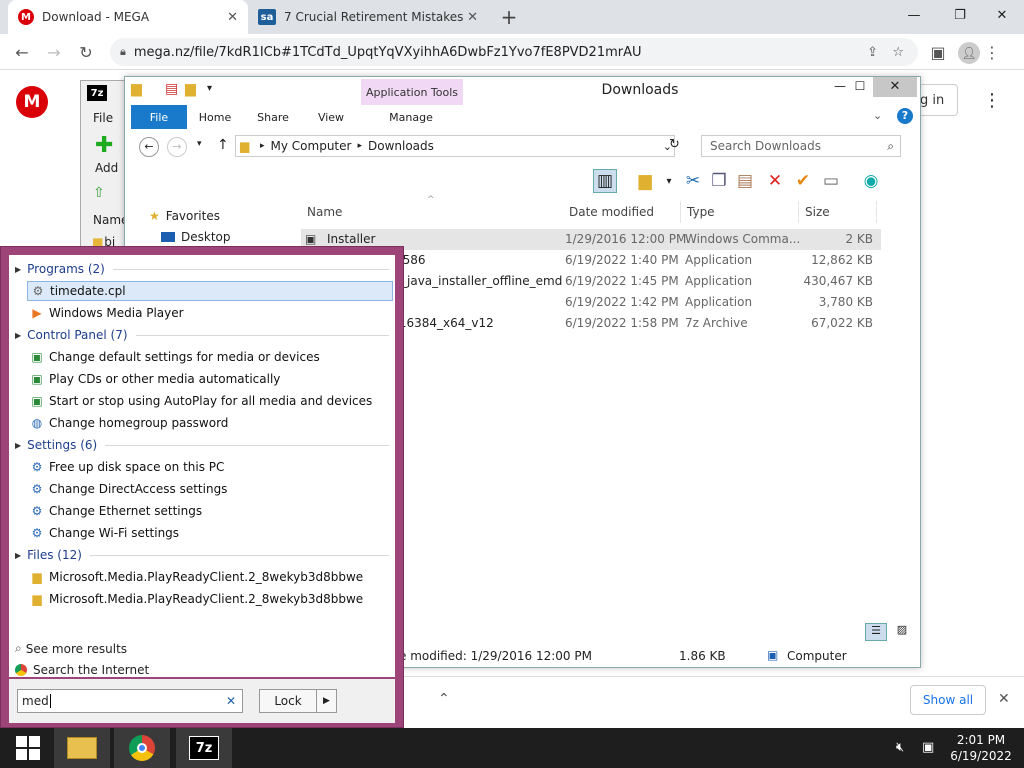  What do you see at coordinates (838, 212) in the screenshot?
I see `col-size: Size` at bounding box center [838, 212].